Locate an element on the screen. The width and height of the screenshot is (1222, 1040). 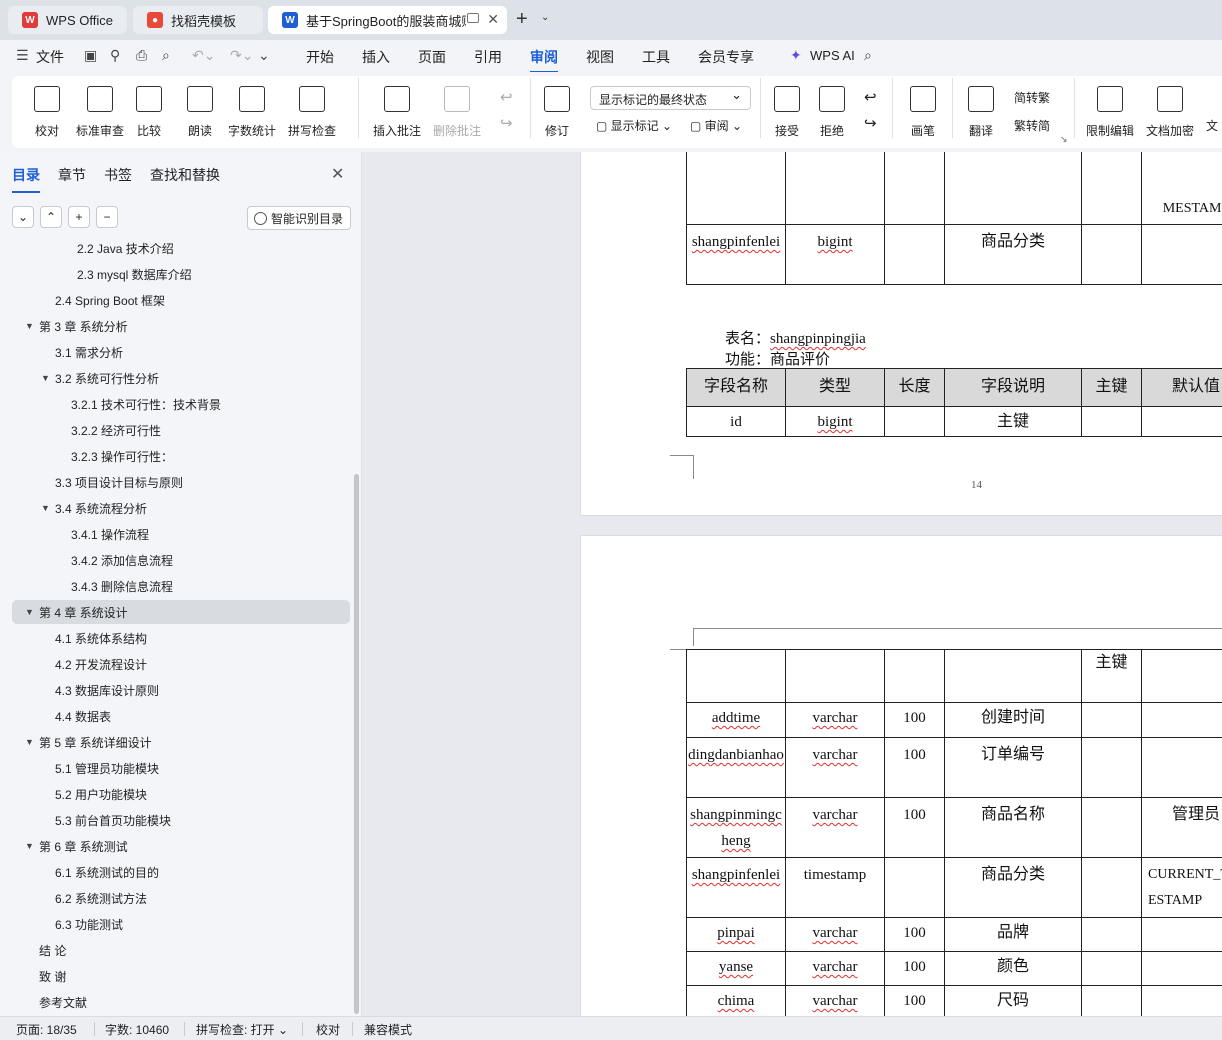
review-pane-button: ▢ 审阅 ⌄ is located at coordinates (716, 125).